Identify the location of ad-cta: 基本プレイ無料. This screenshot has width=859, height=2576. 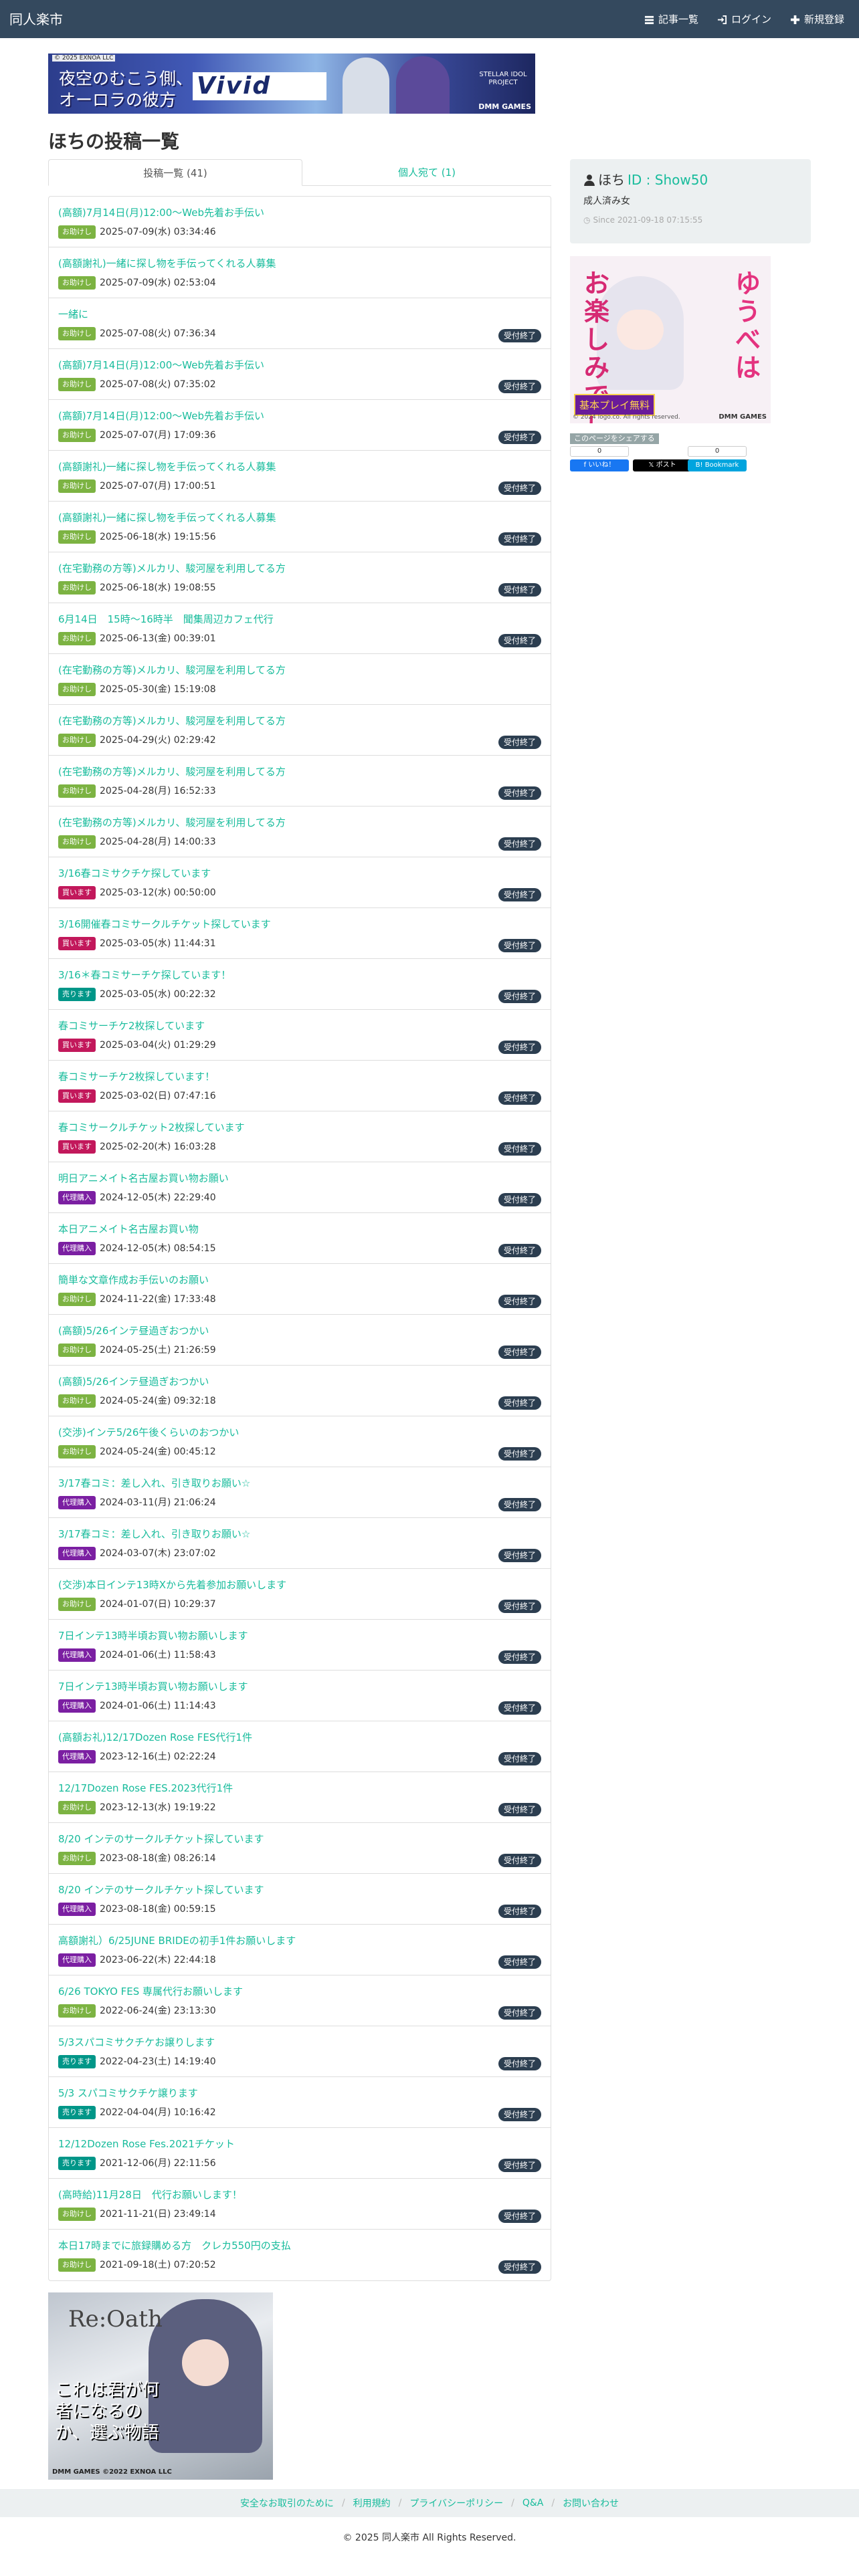
(615, 405).